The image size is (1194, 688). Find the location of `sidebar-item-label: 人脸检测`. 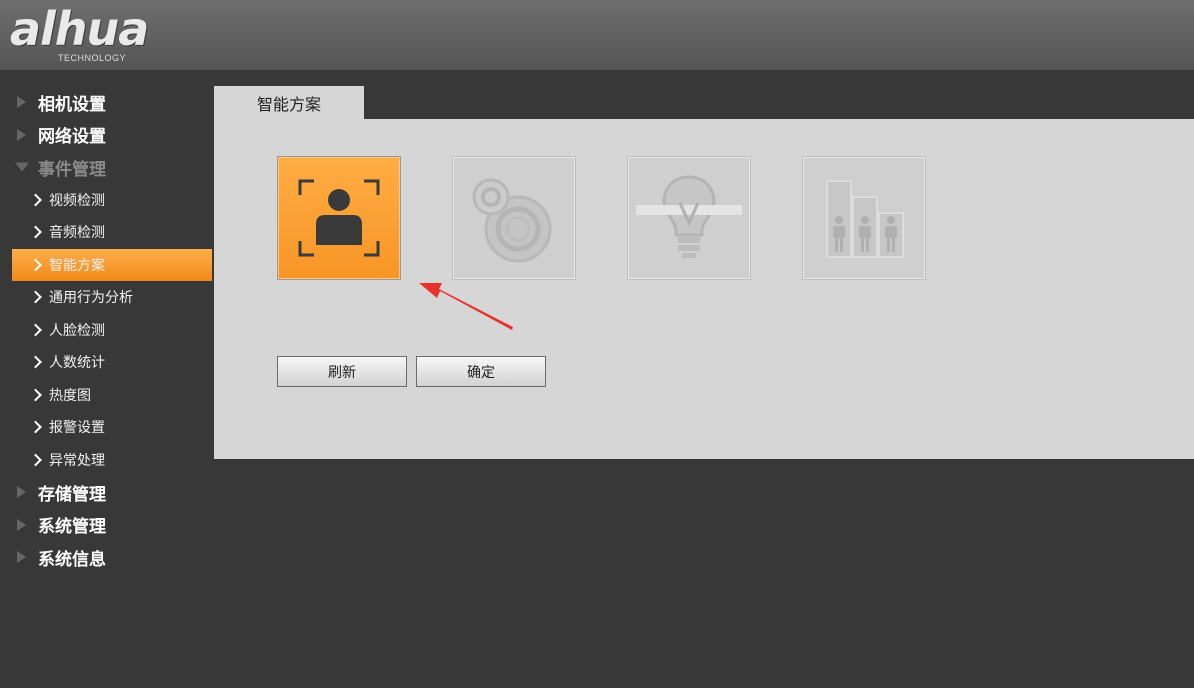

sidebar-item-label: 人脸检测 is located at coordinates (77, 330).